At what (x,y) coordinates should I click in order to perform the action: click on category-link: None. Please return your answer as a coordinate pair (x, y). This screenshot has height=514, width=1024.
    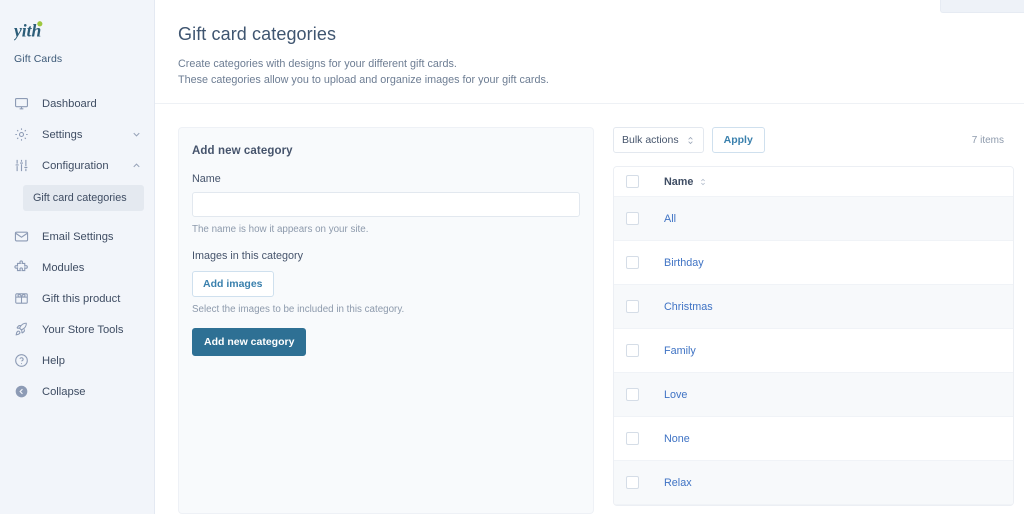
    Looking at the image, I should click on (677, 439).